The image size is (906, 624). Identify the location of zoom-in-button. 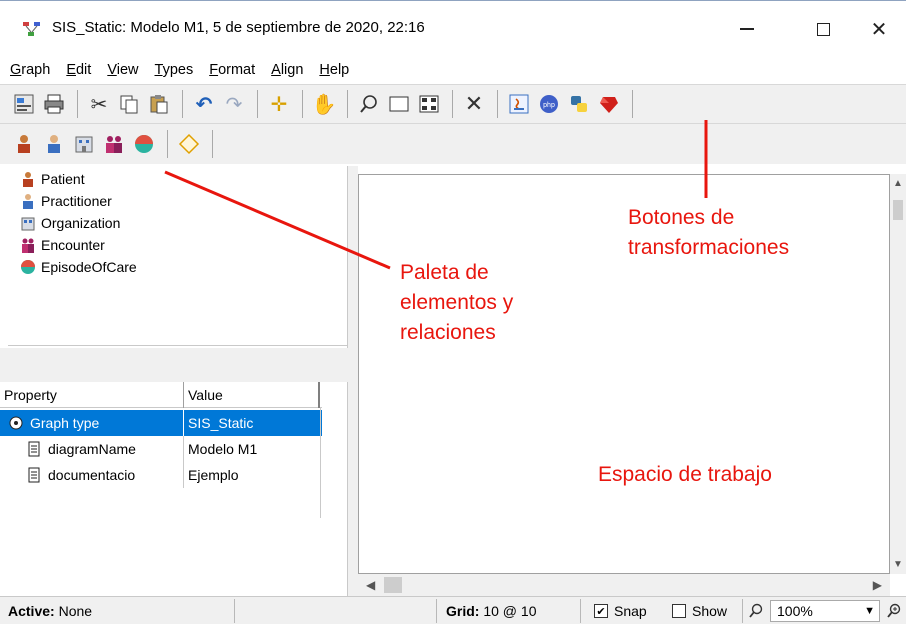
(894, 611).